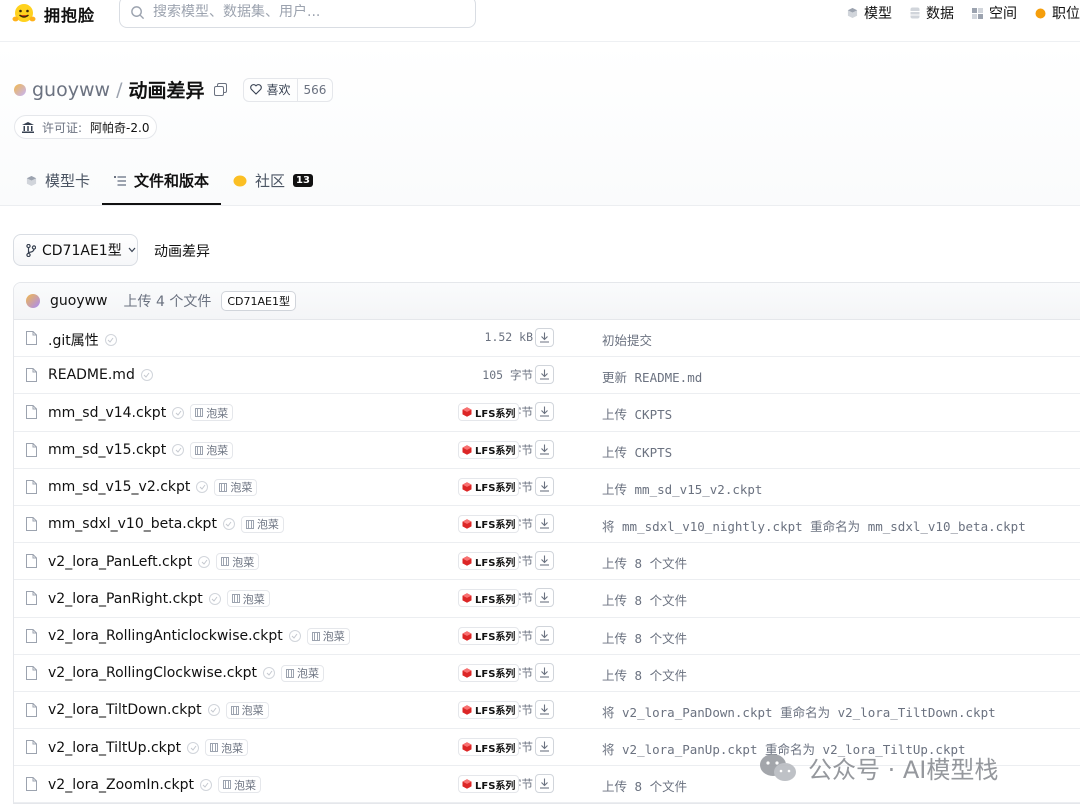 The image size is (1080, 810). I want to click on file-name-link: .git属性, so click(73, 340).